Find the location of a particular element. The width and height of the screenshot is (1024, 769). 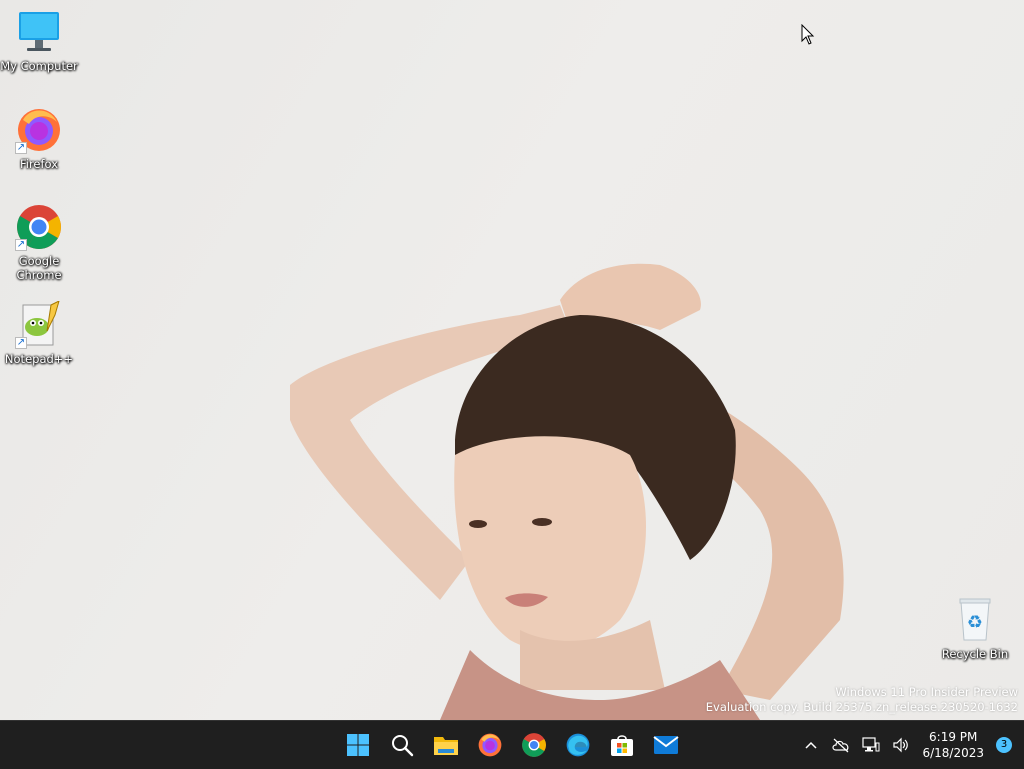

chevron-up-icon is located at coordinates (811, 745).